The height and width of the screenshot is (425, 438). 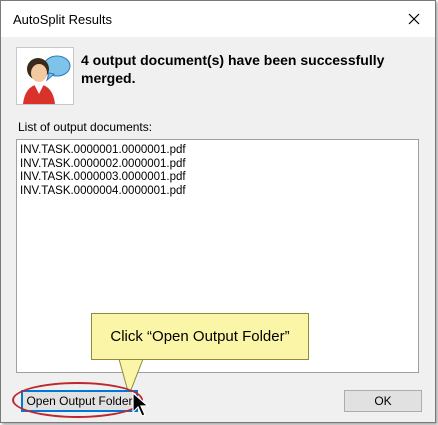 I want to click on close-icon, so click(x=414, y=19).